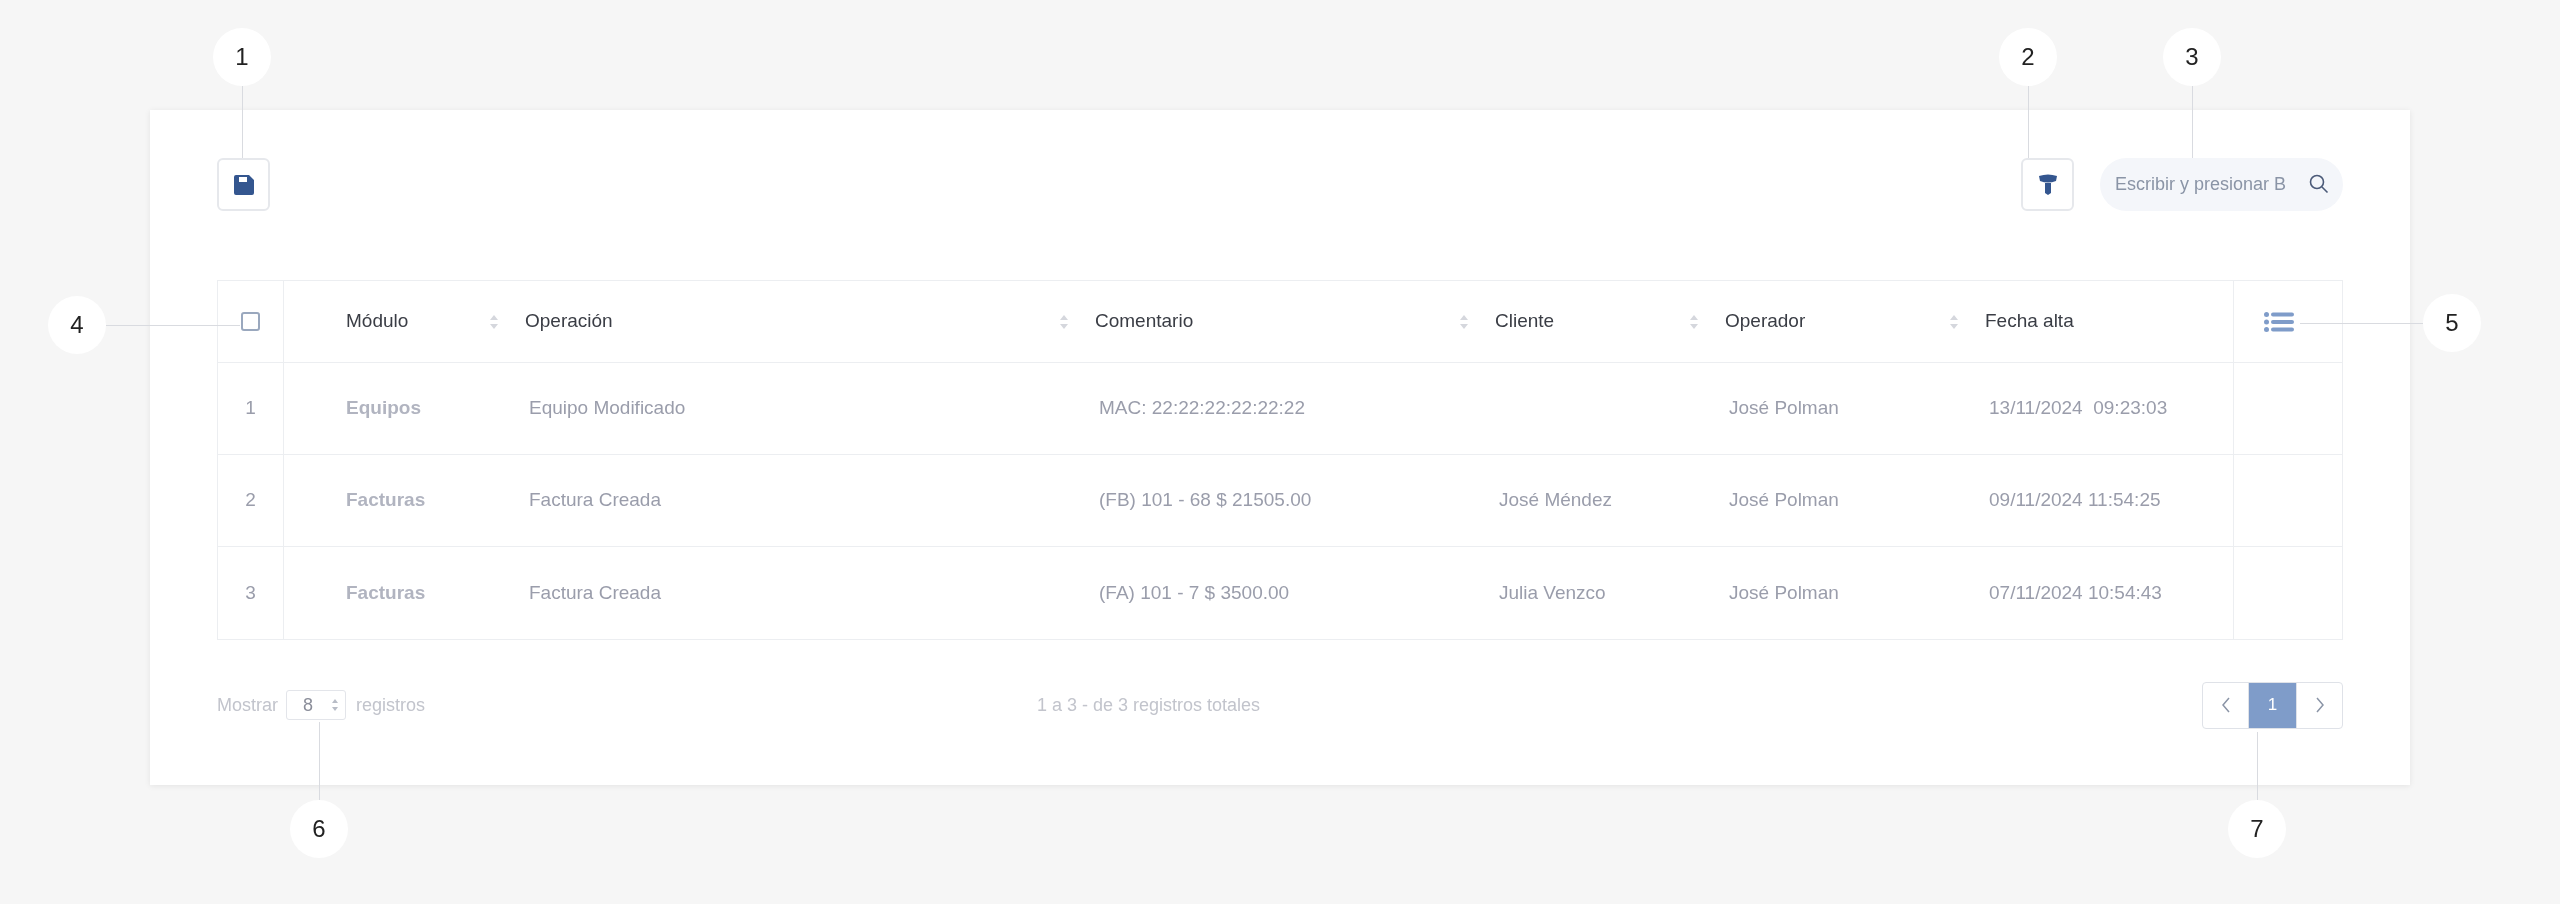 The width and height of the screenshot is (2560, 904). I want to click on filter-icon, so click(2047, 184).